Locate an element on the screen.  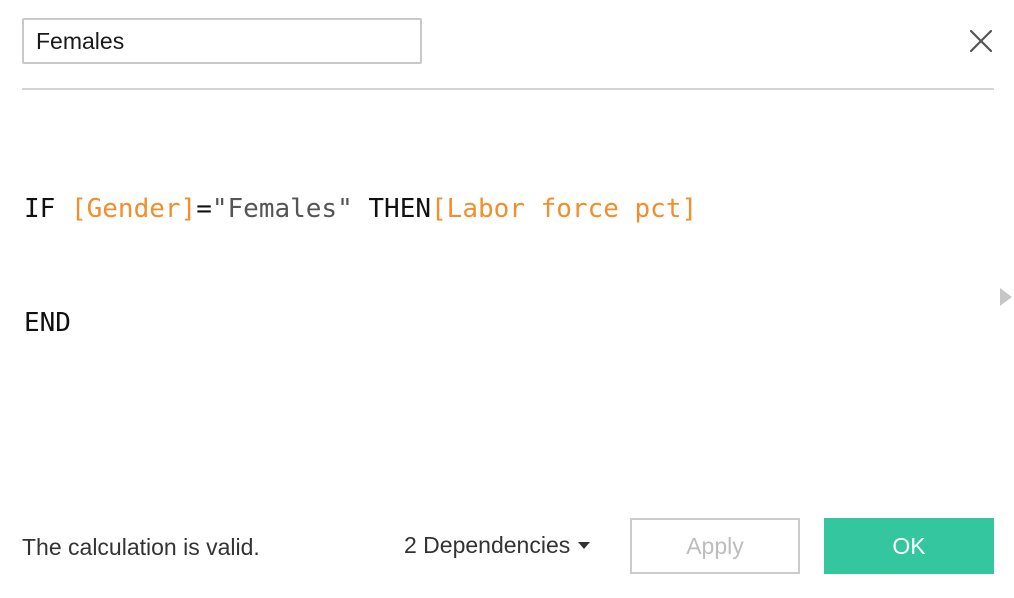
ok-button: OK is located at coordinates (909, 546).